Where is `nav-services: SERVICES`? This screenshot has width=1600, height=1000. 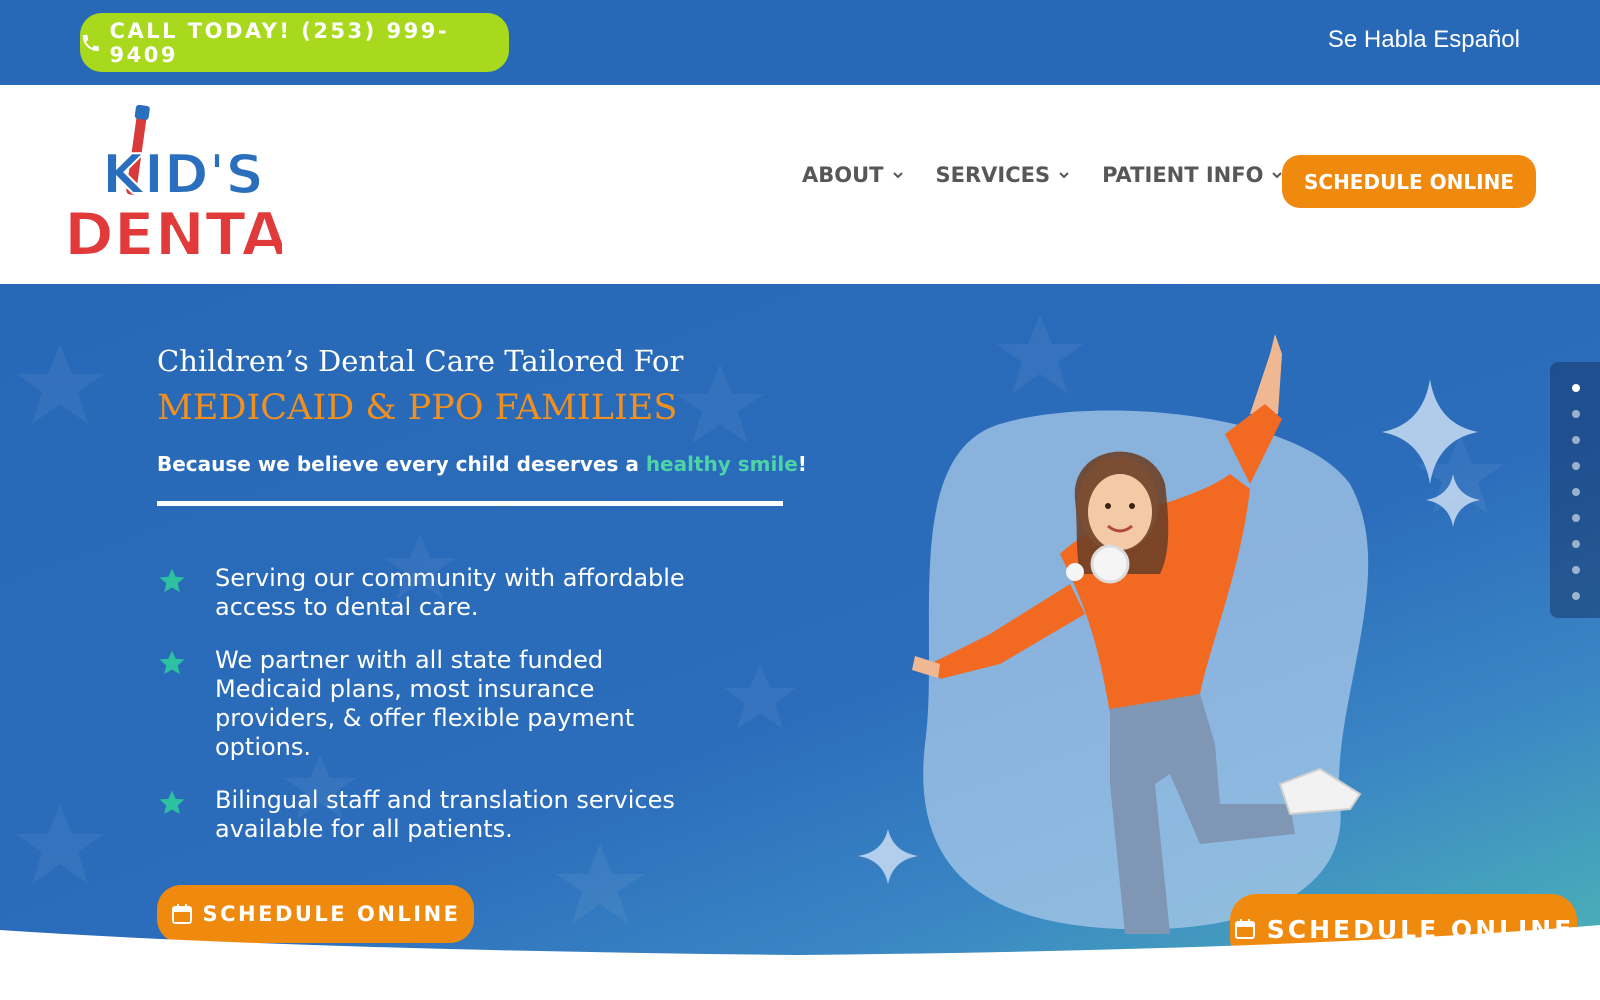
nav-services: SERVICES is located at coordinates (1003, 175).